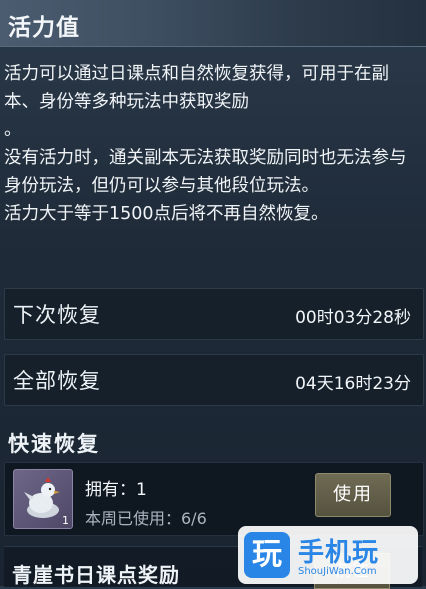 The width and height of the screenshot is (426, 589). Describe the element at coordinates (213, 23) in the screenshot. I see `title-bar: 活力值` at that location.